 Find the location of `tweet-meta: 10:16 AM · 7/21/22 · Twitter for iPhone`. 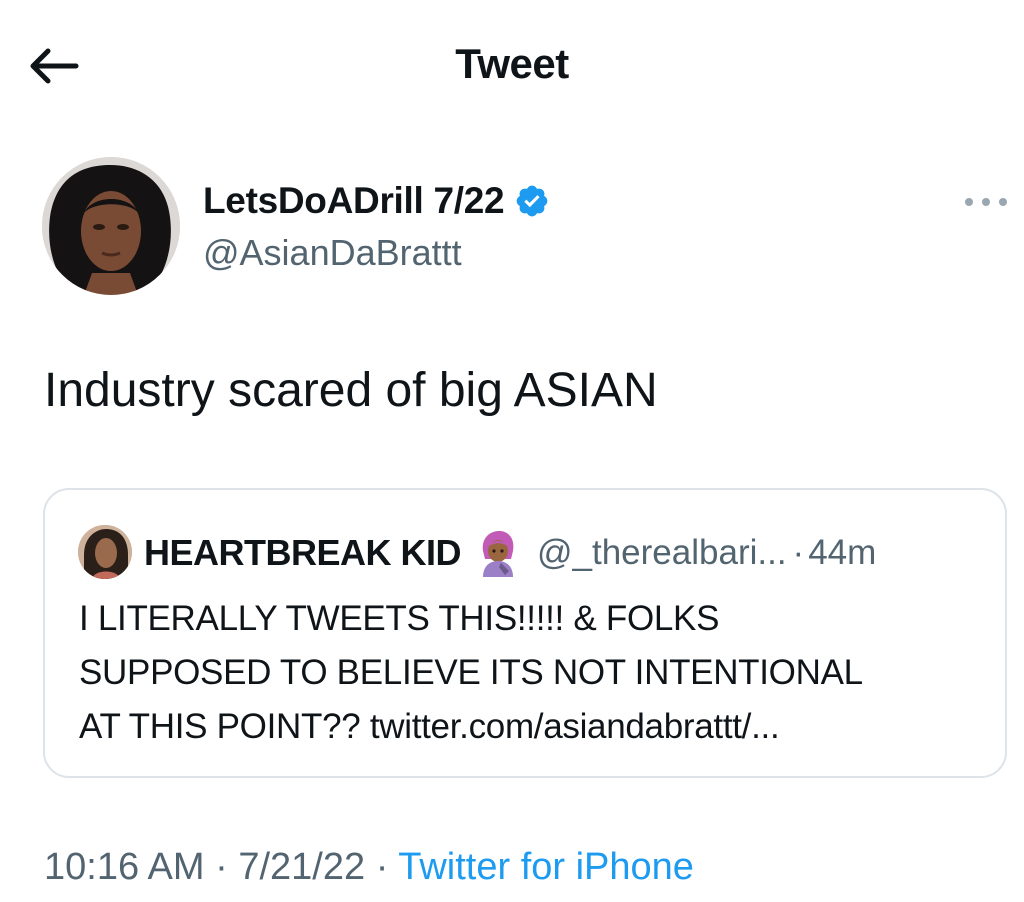

tweet-meta: 10:16 AM · 7/21/22 · Twitter for iPhone is located at coordinates (369, 867).